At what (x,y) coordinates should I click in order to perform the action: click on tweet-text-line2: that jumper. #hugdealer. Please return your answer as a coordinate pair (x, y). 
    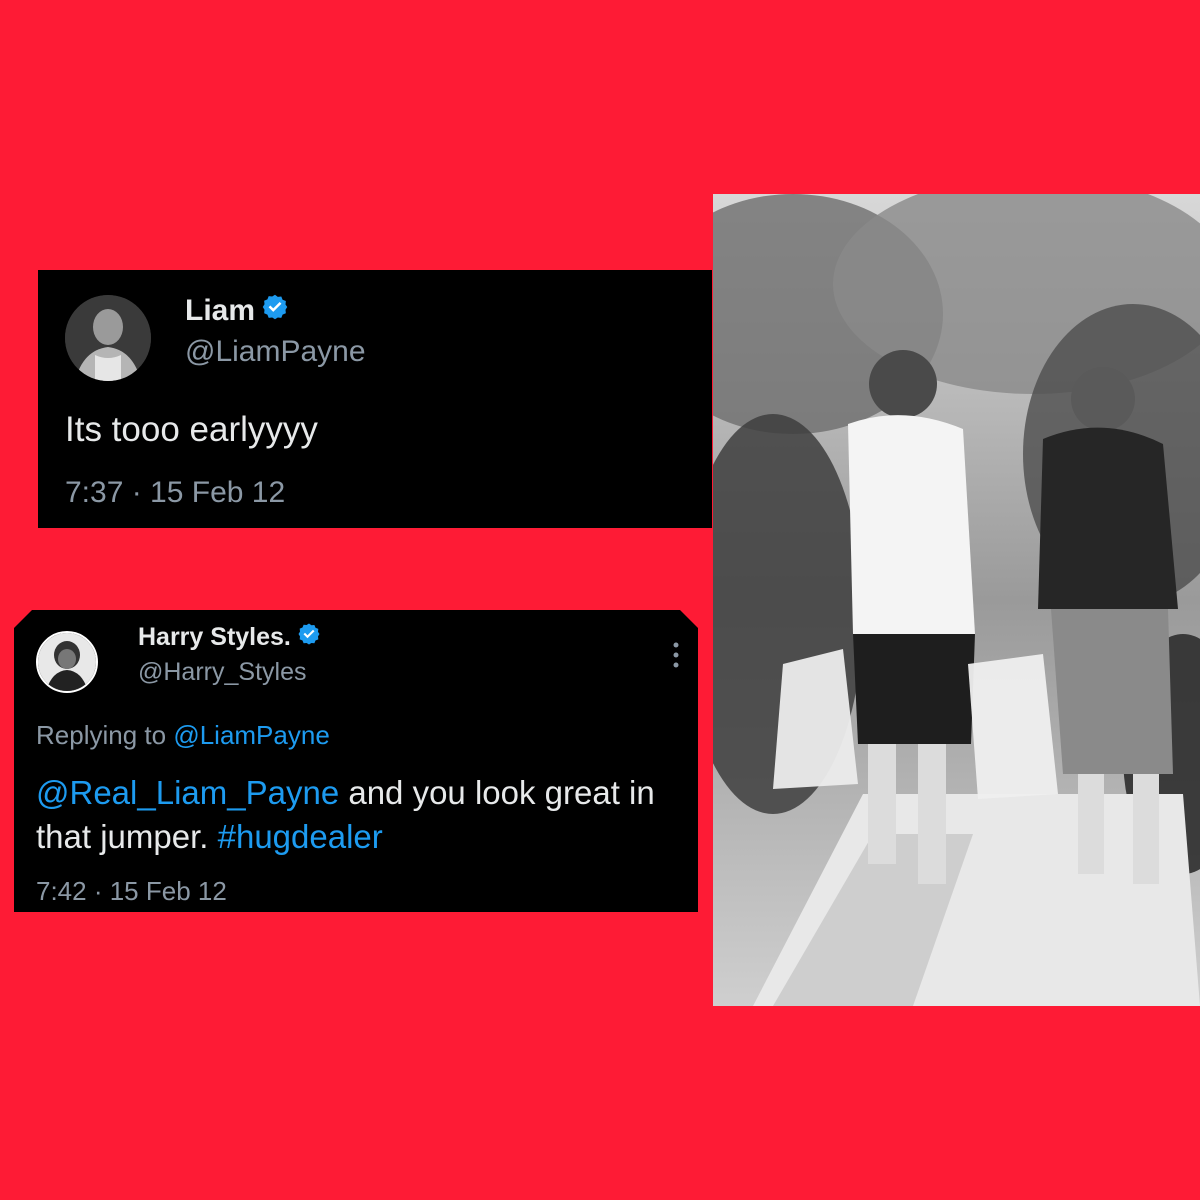
    Looking at the image, I should click on (209, 837).